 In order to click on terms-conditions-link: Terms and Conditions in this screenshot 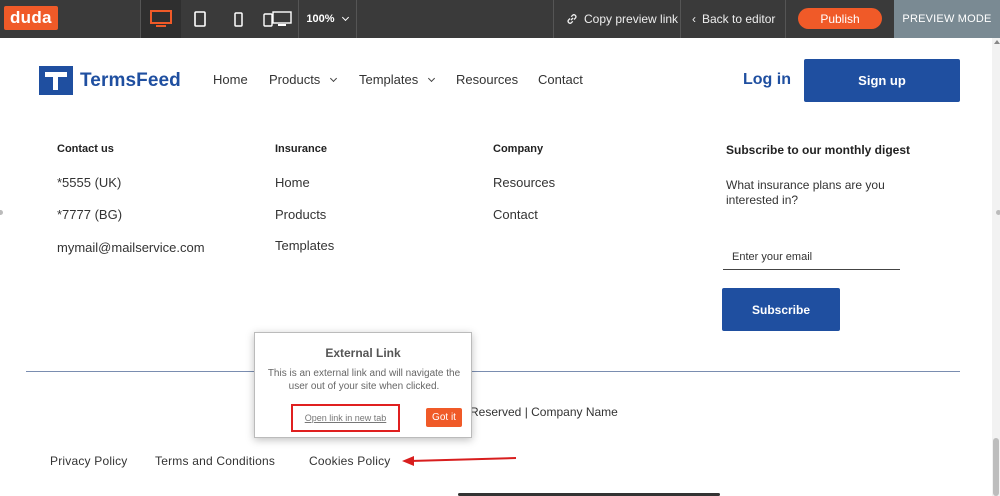, I will do `click(215, 461)`.